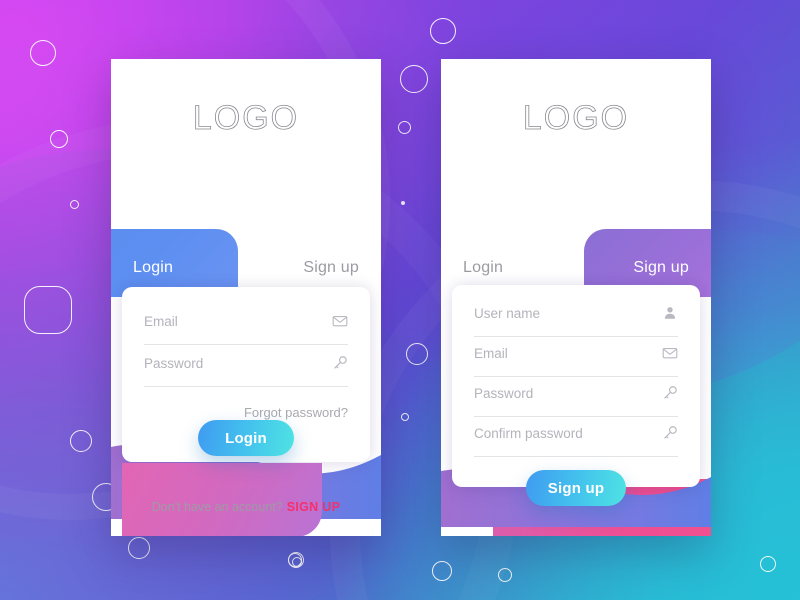 This screenshot has width=800, height=600. I want to click on login-button: Login, so click(246, 438).